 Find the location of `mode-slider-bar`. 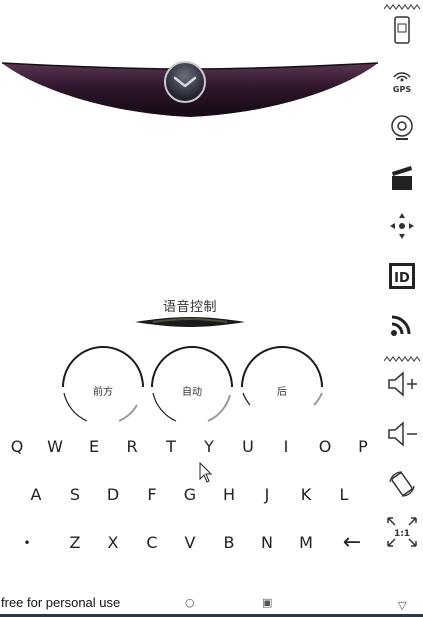

mode-slider-bar is located at coordinates (190, 321).